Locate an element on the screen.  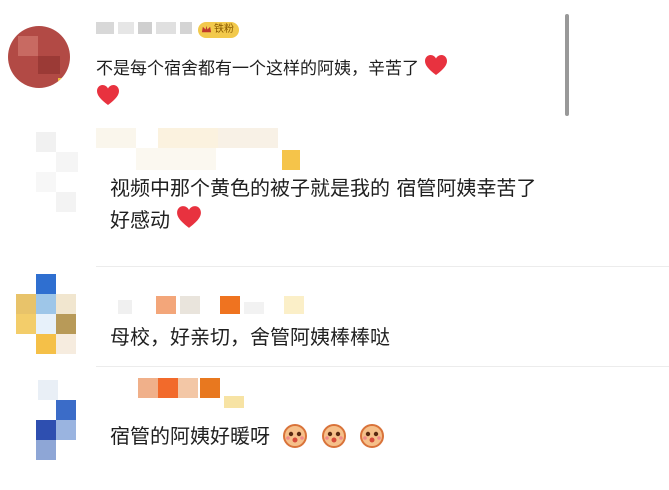
comment-text-line: 母校，好亲切，舍管阿姨棒棒哒 is located at coordinates (250, 337).